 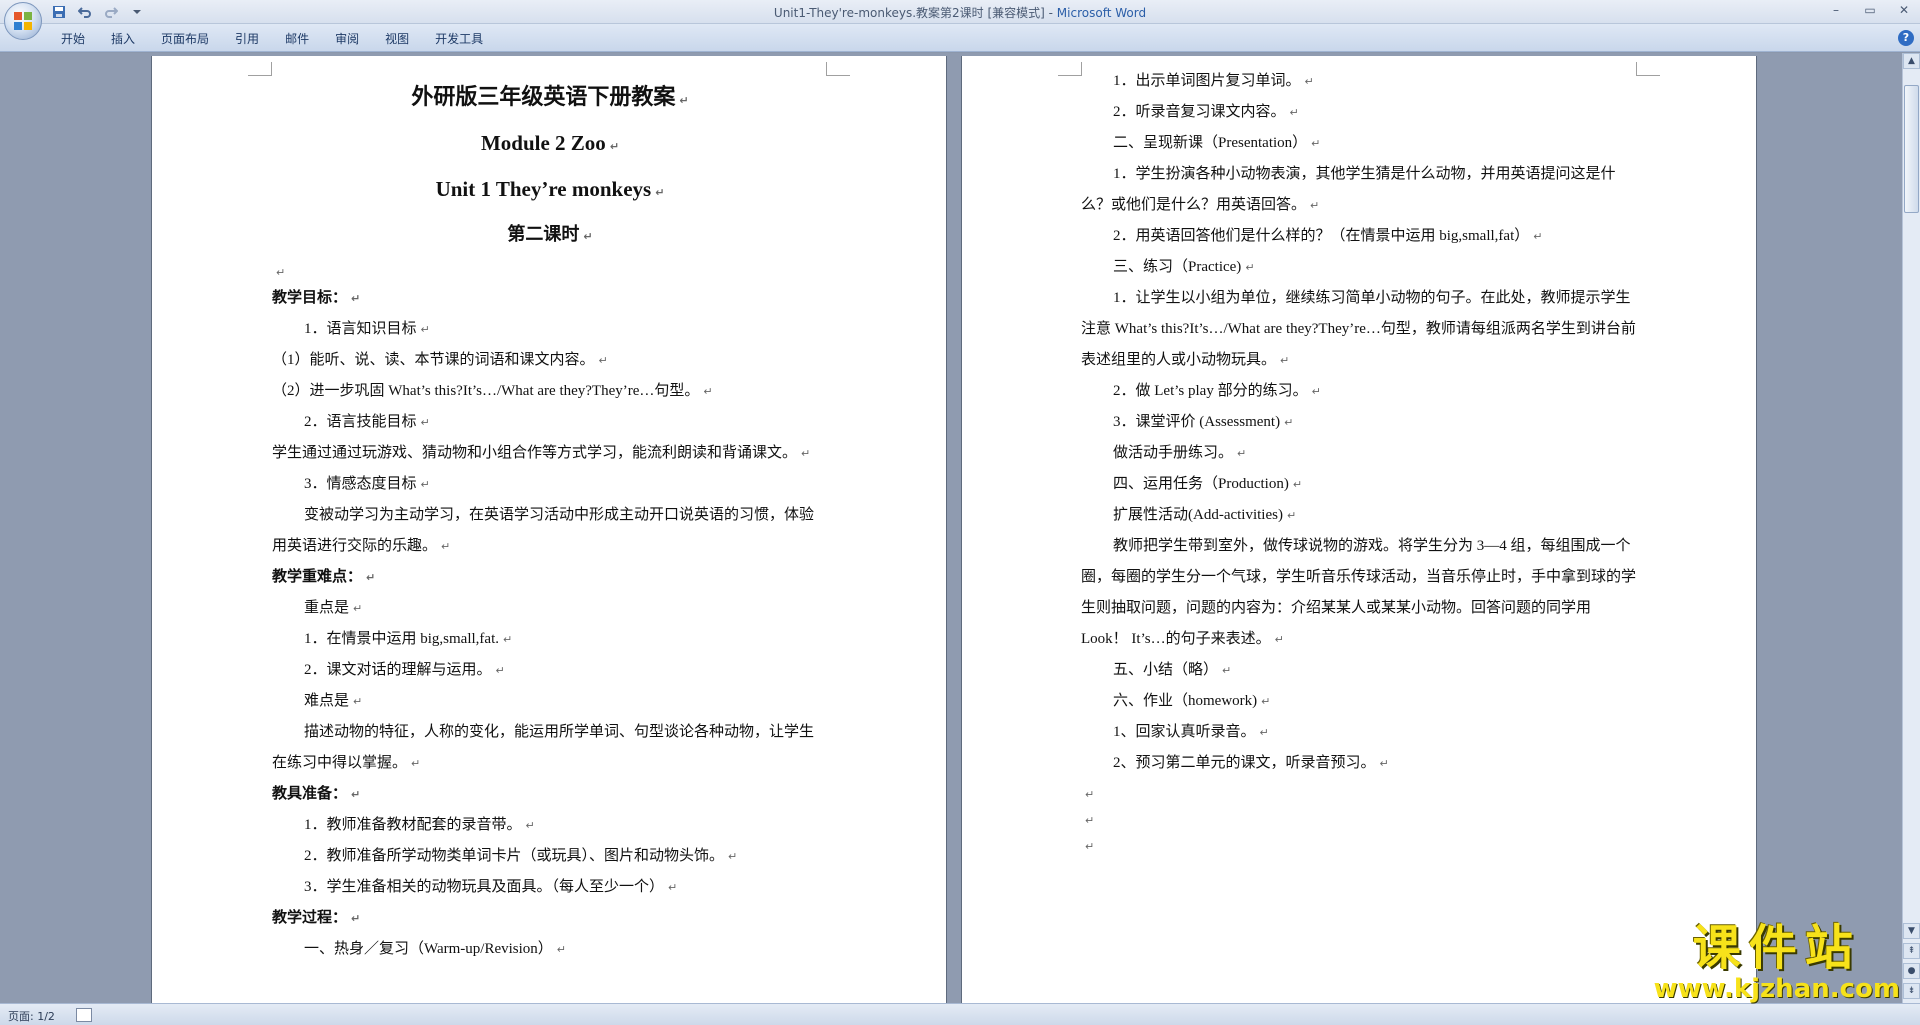 What do you see at coordinates (550, 701) in the screenshot?
I see `paragraph: 难点是 ↵` at bounding box center [550, 701].